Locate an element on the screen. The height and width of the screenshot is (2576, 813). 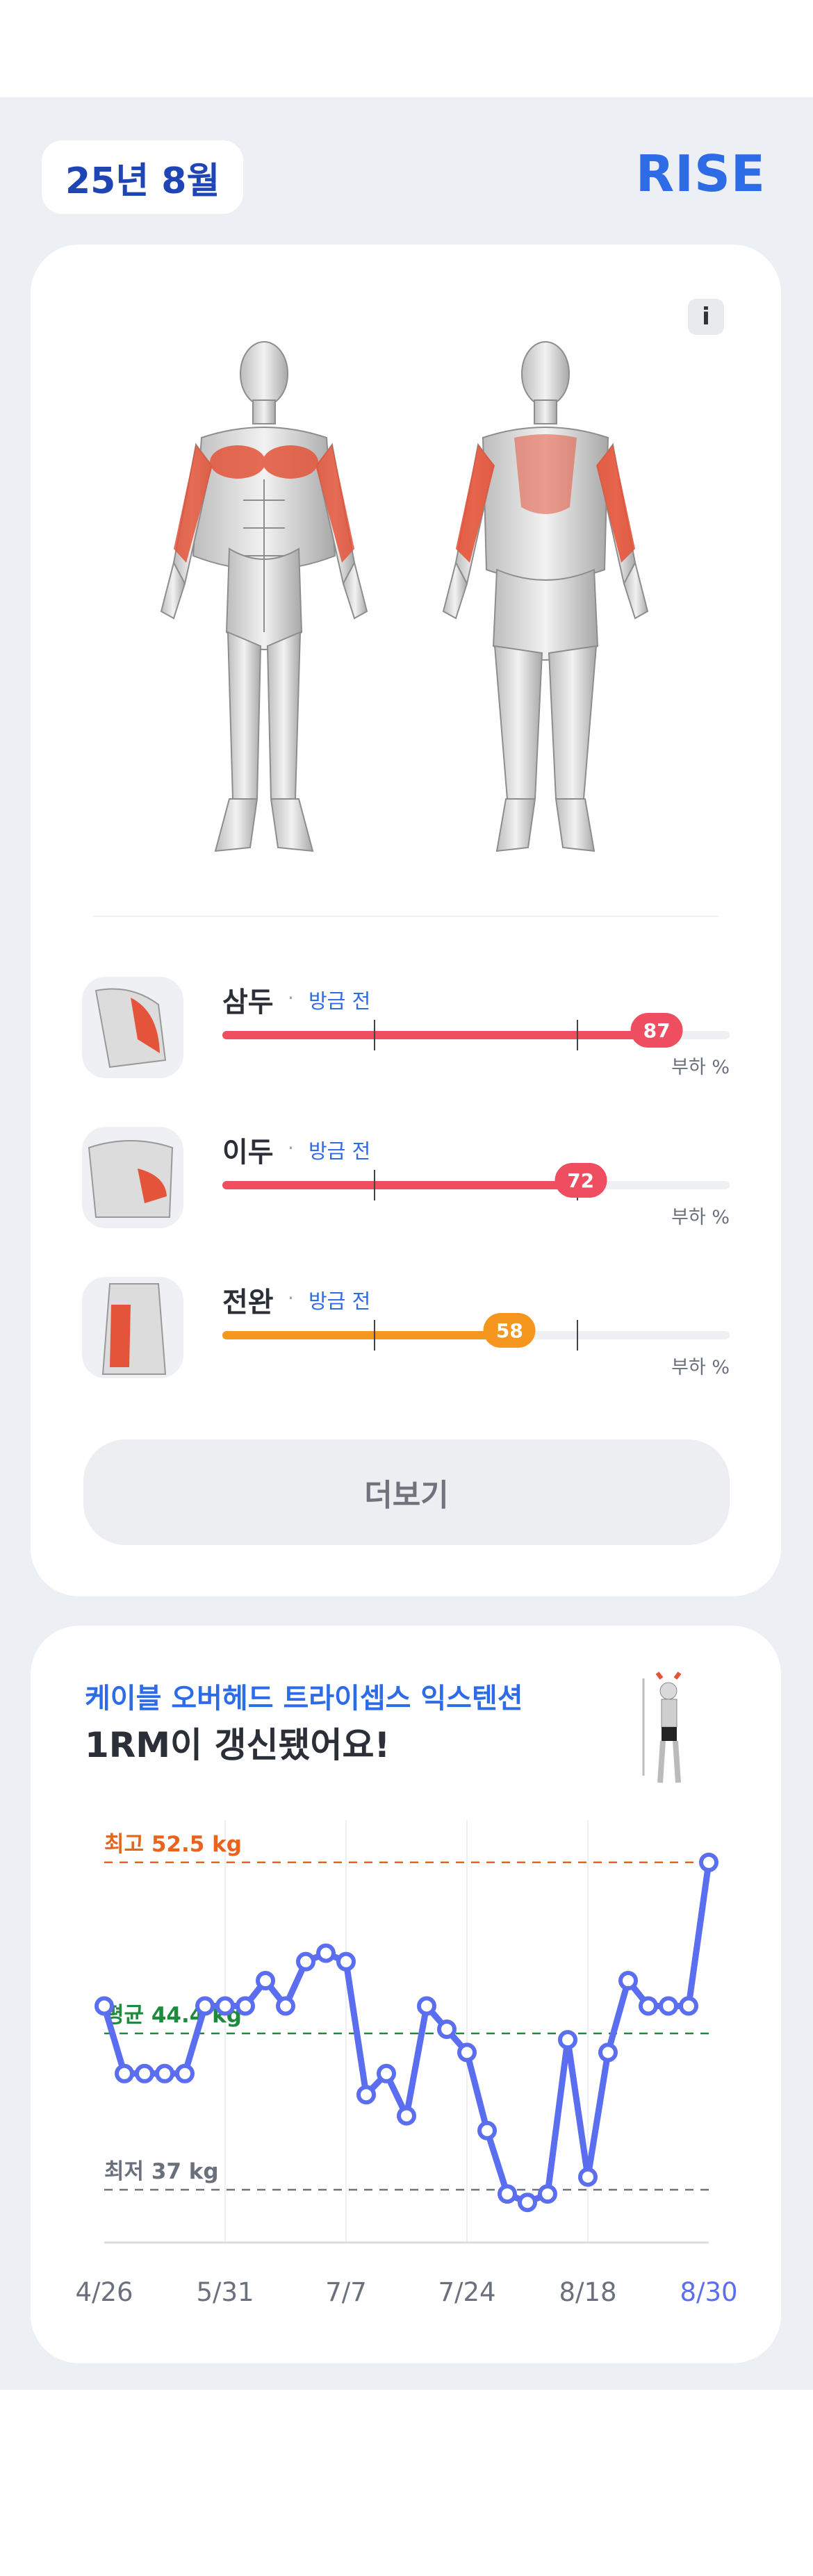
section-divider is located at coordinates (405, 917).